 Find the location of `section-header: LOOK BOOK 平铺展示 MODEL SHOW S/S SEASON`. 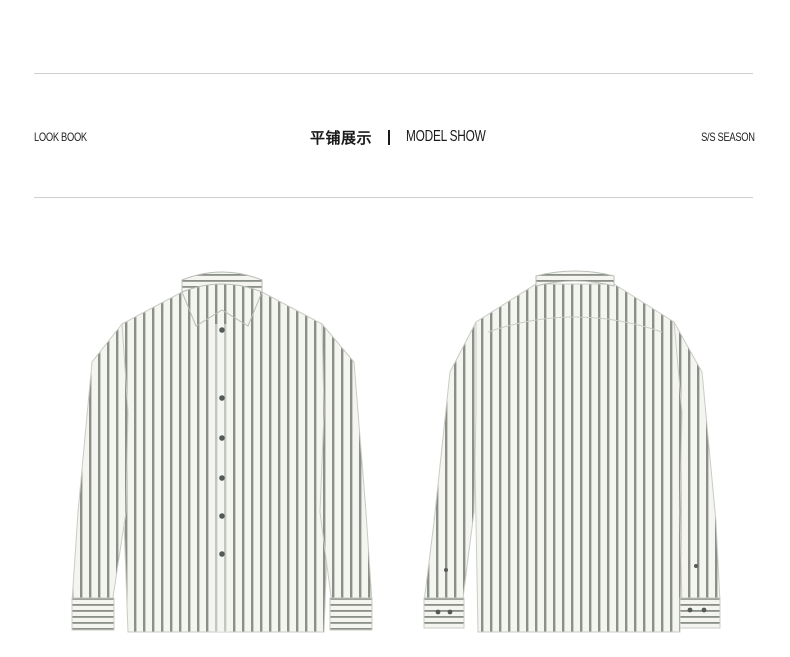

section-header: LOOK BOOK 平铺展示 MODEL SHOW S/S SEASON is located at coordinates (394, 137).